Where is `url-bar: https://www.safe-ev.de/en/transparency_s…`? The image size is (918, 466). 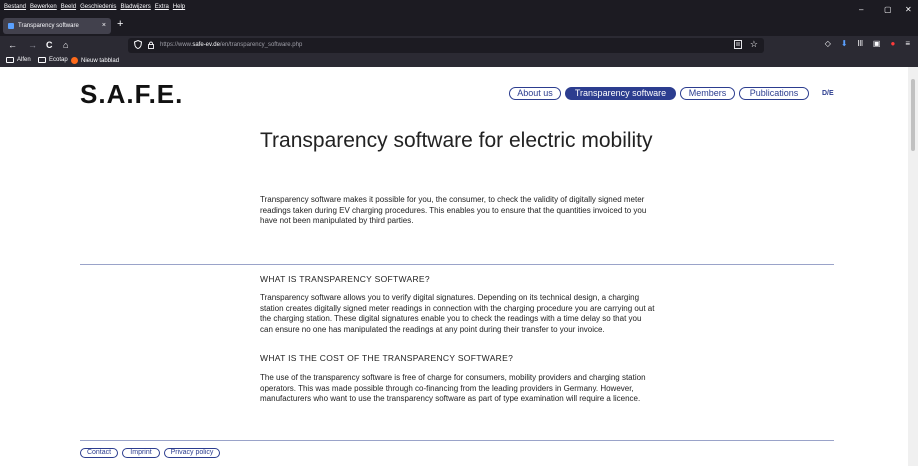 url-bar: https://www.safe-ev.de/en/transparency_s… is located at coordinates (446, 45).